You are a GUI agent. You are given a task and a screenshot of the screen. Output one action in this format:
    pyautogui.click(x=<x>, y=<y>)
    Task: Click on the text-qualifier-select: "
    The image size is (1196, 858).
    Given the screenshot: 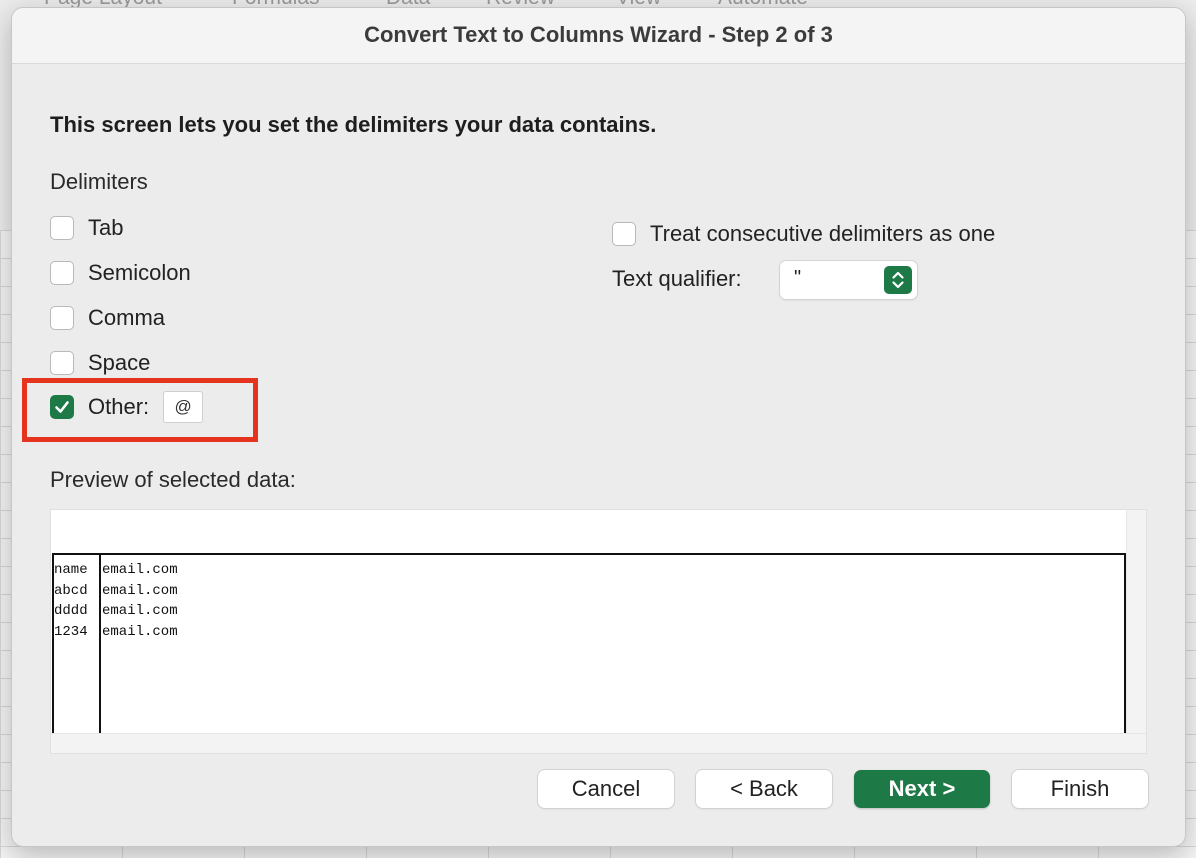 What is the action you would take?
    pyautogui.click(x=848, y=280)
    